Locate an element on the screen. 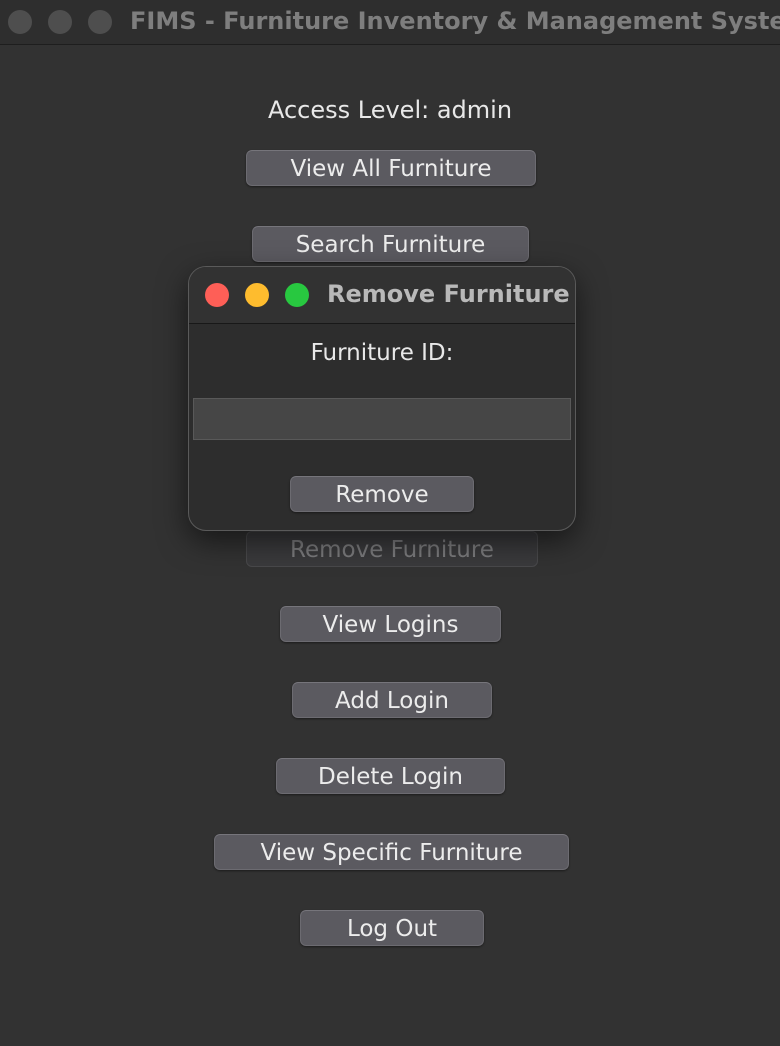 The image size is (780, 1046). dialog-minimize-button is located at coordinates (257, 295).